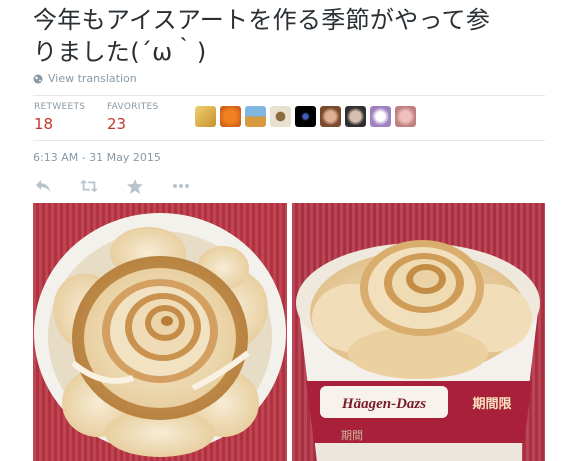 The image size is (580, 461). Describe the element at coordinates (492, 404) in the screenshot. I see `cup-label-text: 期間限` at that location.